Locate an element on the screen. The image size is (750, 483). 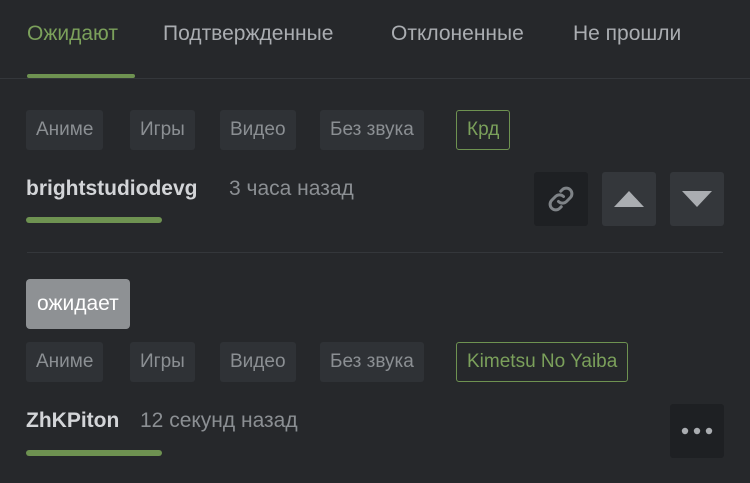
upvote-button is located at coordinates (629, 199).